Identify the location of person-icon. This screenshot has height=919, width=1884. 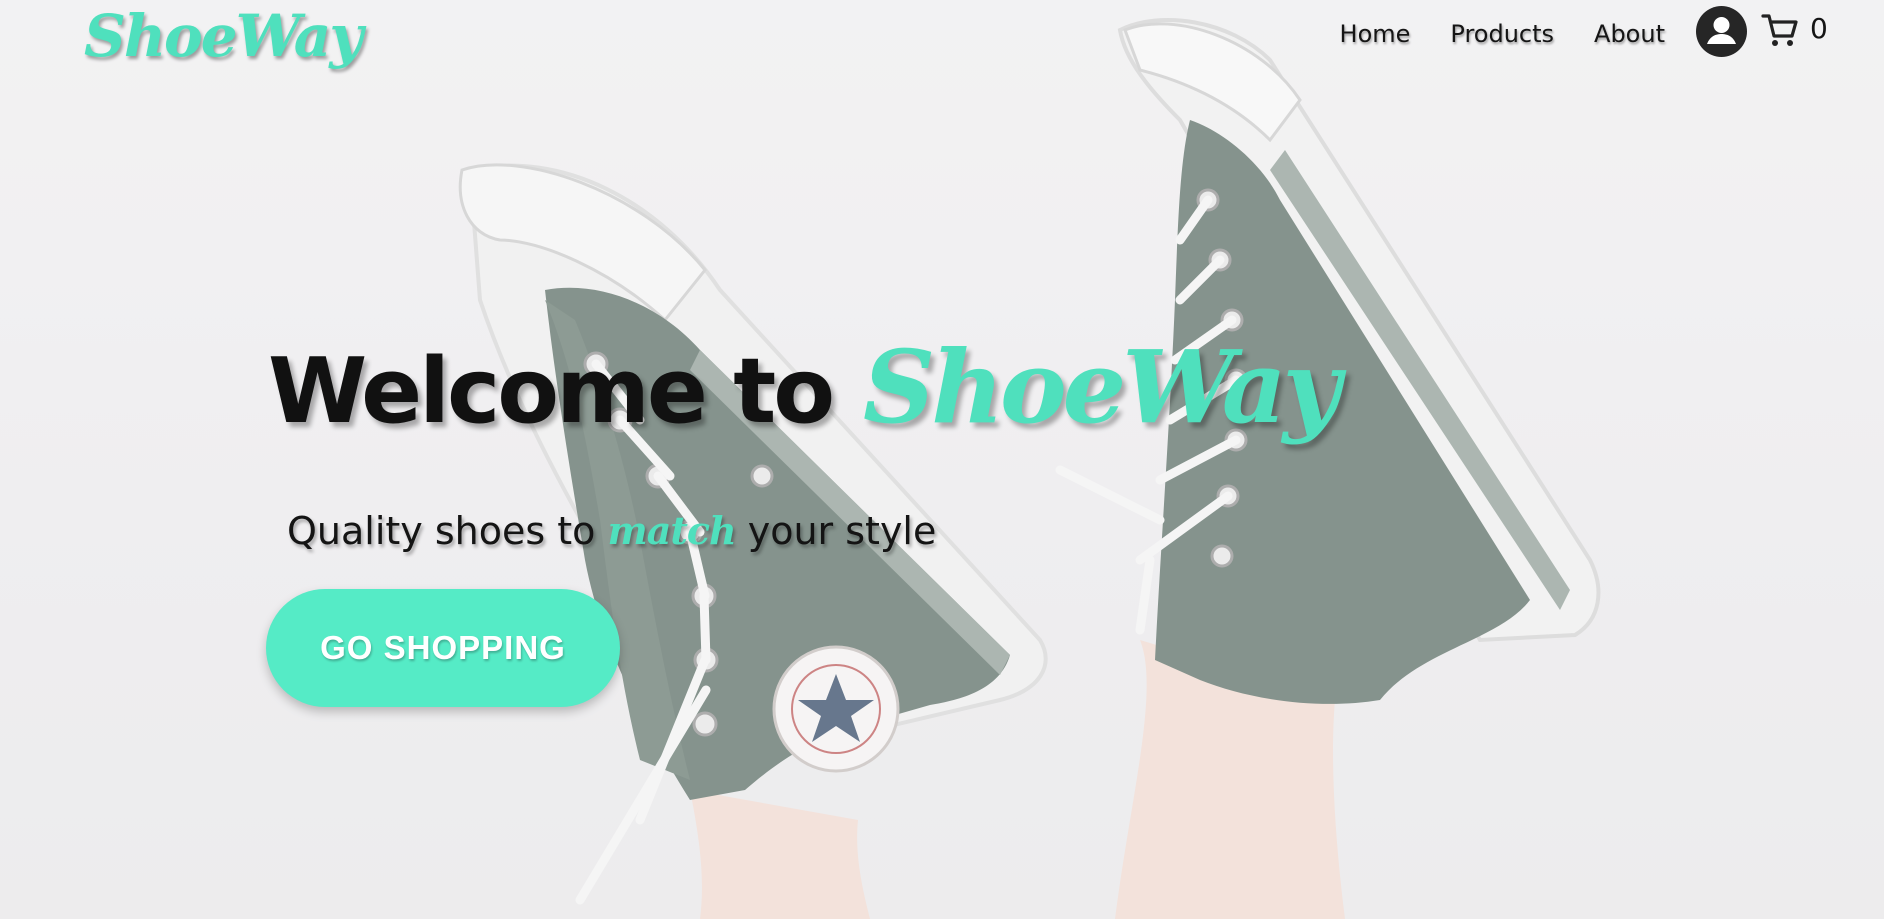
(1721, 30).